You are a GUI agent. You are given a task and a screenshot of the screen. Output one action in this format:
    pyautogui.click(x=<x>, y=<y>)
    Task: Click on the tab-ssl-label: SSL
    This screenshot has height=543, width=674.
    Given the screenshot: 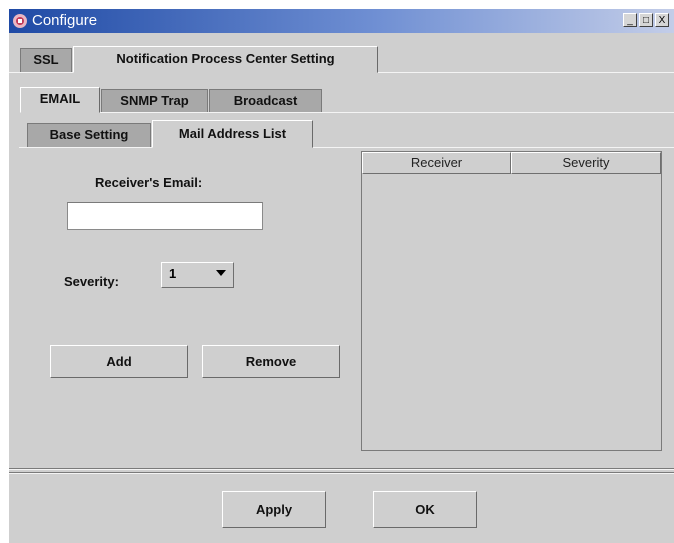 What is the action you would take?
    pyautogui.click(x=46, y=59)
    